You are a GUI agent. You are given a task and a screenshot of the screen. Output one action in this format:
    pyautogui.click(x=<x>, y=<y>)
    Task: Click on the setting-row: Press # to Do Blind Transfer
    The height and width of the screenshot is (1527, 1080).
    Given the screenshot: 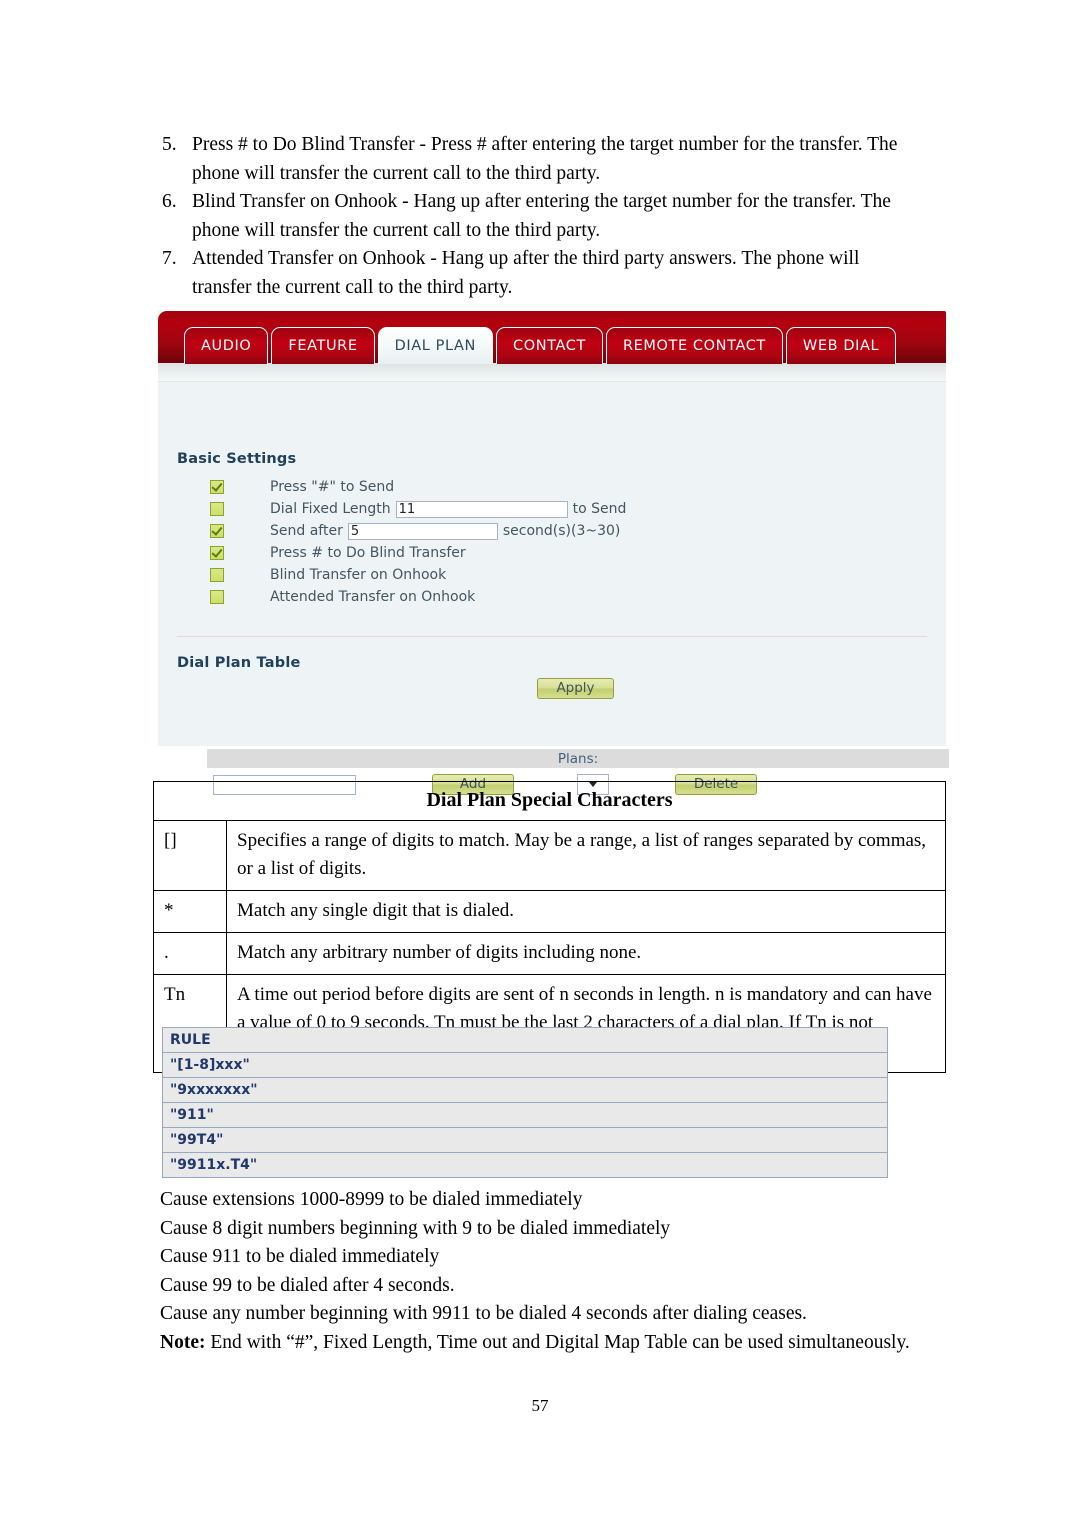 What is the action you would take?
    pyautogui.click(x=418, y=553)
    